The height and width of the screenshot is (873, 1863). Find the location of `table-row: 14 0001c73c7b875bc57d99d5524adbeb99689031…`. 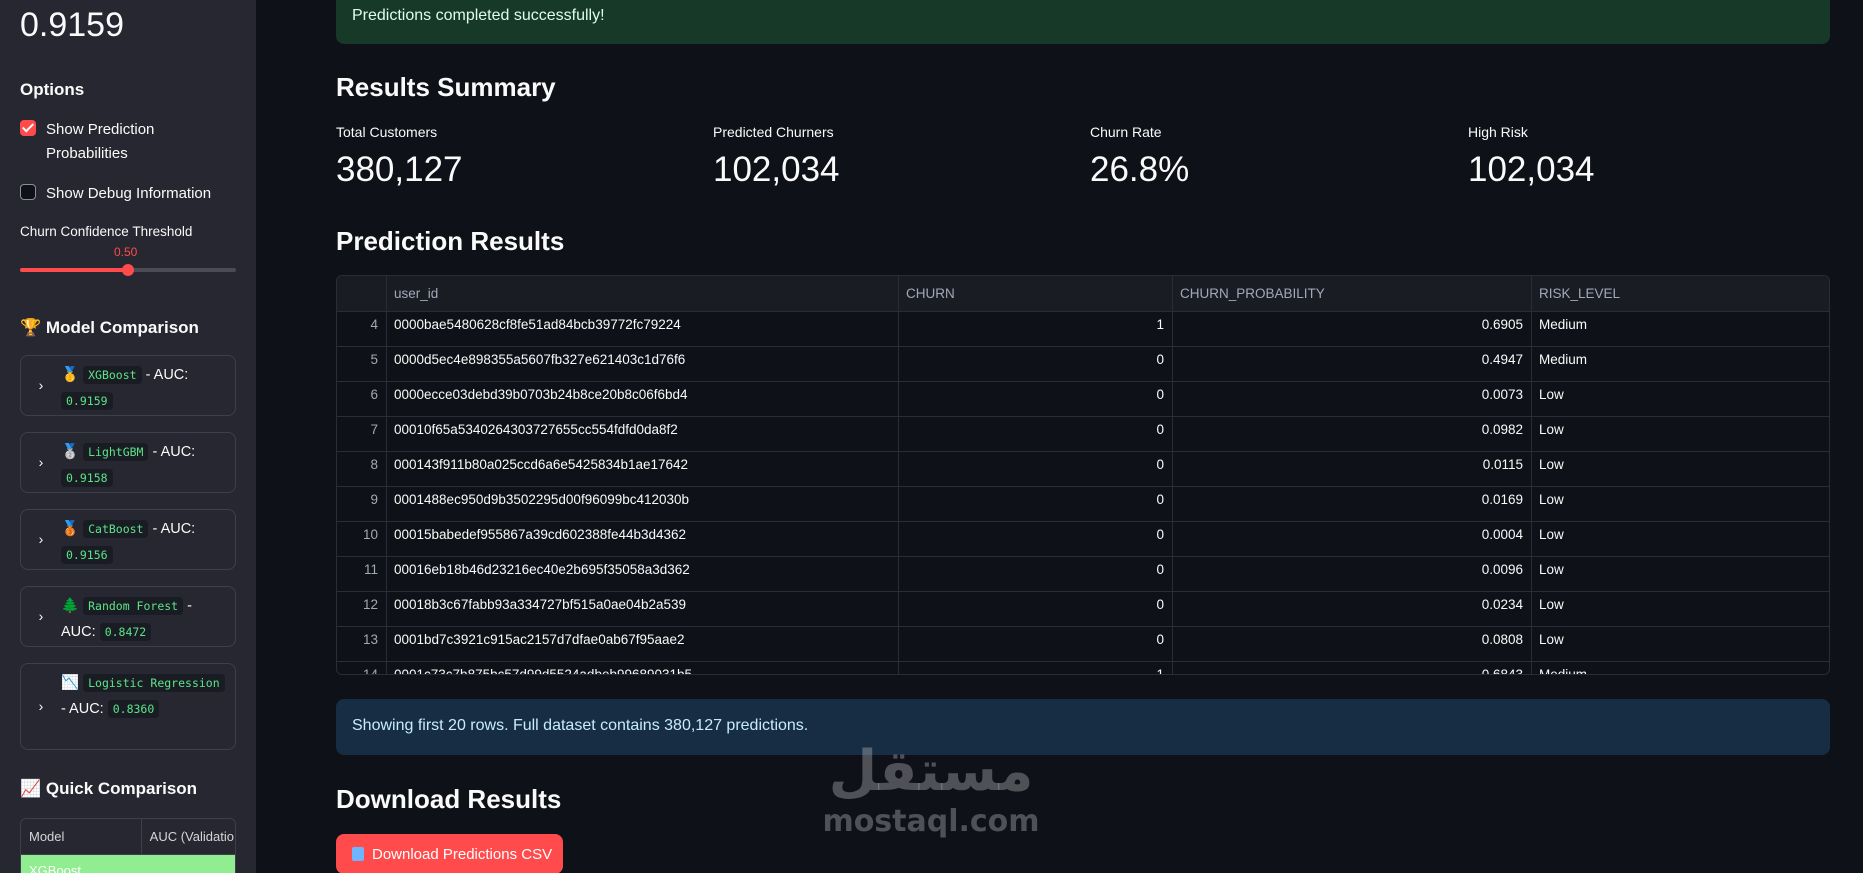

table-row: 14 0001c73c7b875bc57d99d5524adbeb99689031… is located at coordinates (1083, 668).